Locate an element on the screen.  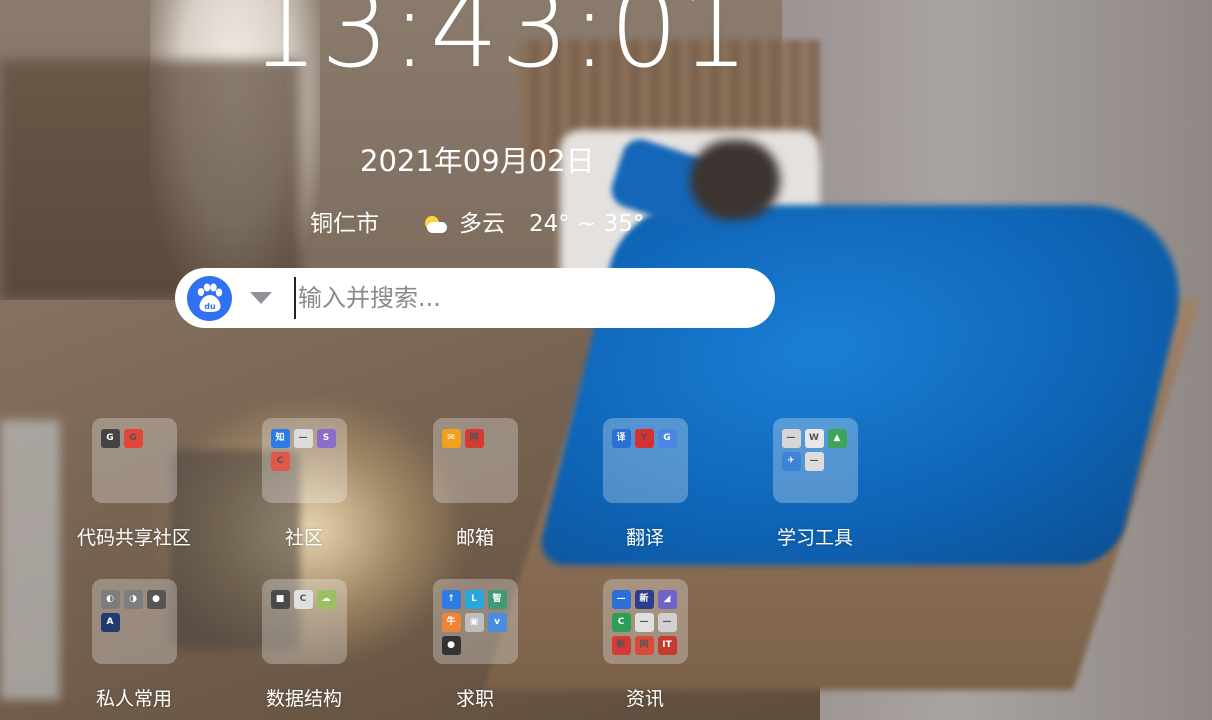
segmentfault-icon: S is located at coordinates (326, 438).